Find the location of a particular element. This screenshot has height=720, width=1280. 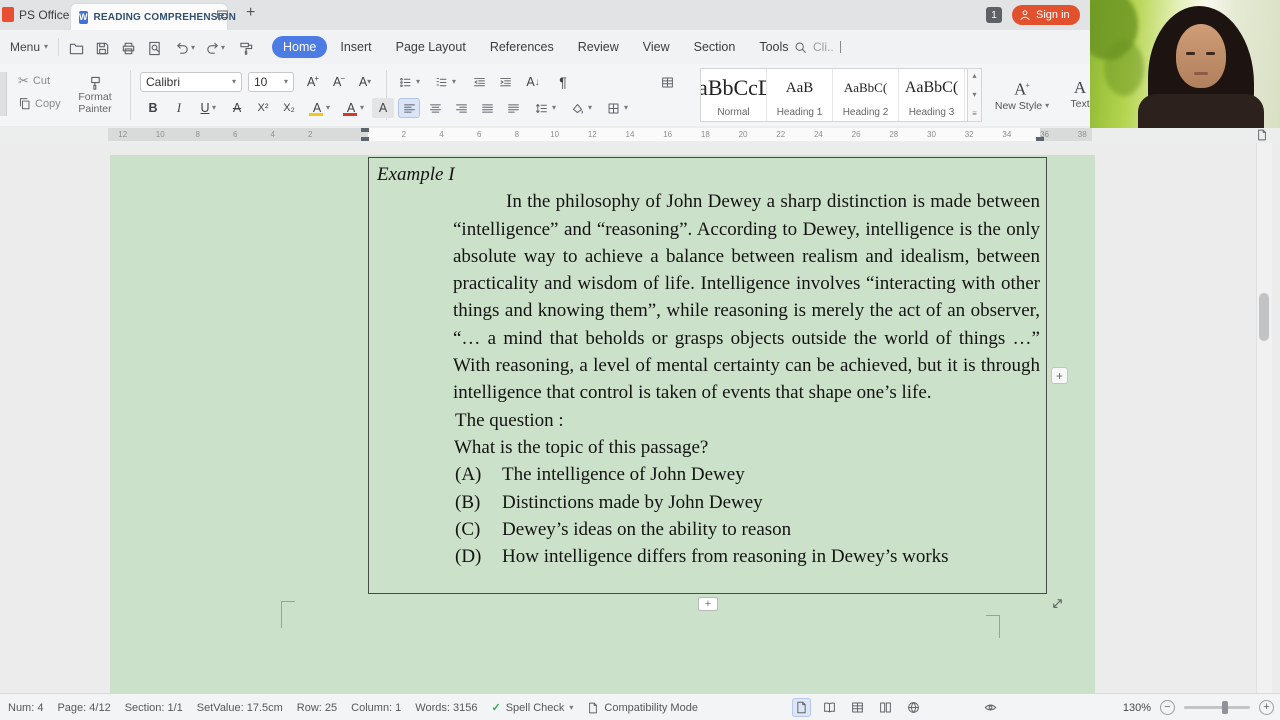

insert-paragraph-below-button: + is located at coordinates (708, 604).